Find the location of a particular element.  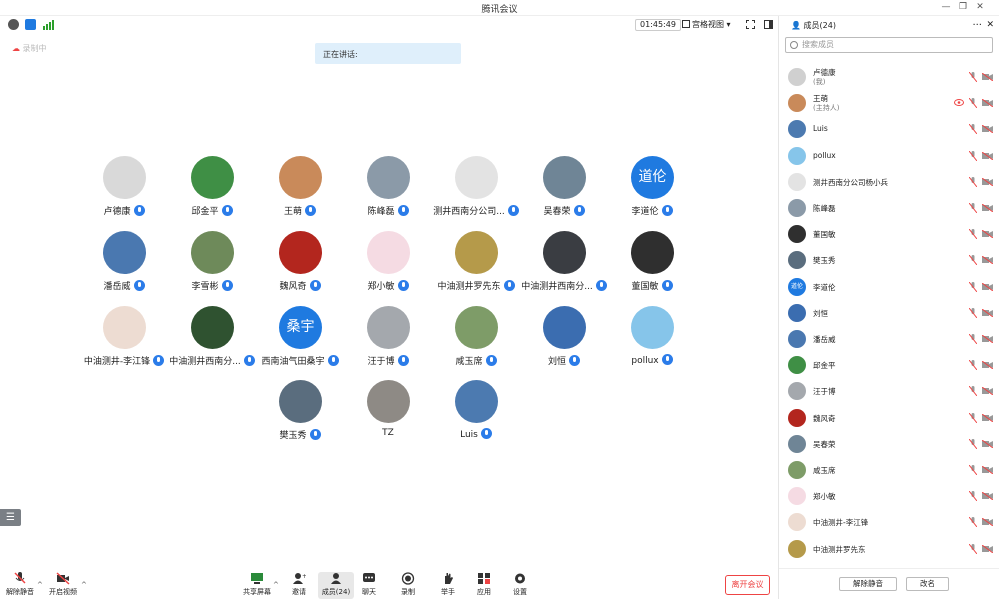

member-row: 刘恒 is located at coordinates (889, 313).